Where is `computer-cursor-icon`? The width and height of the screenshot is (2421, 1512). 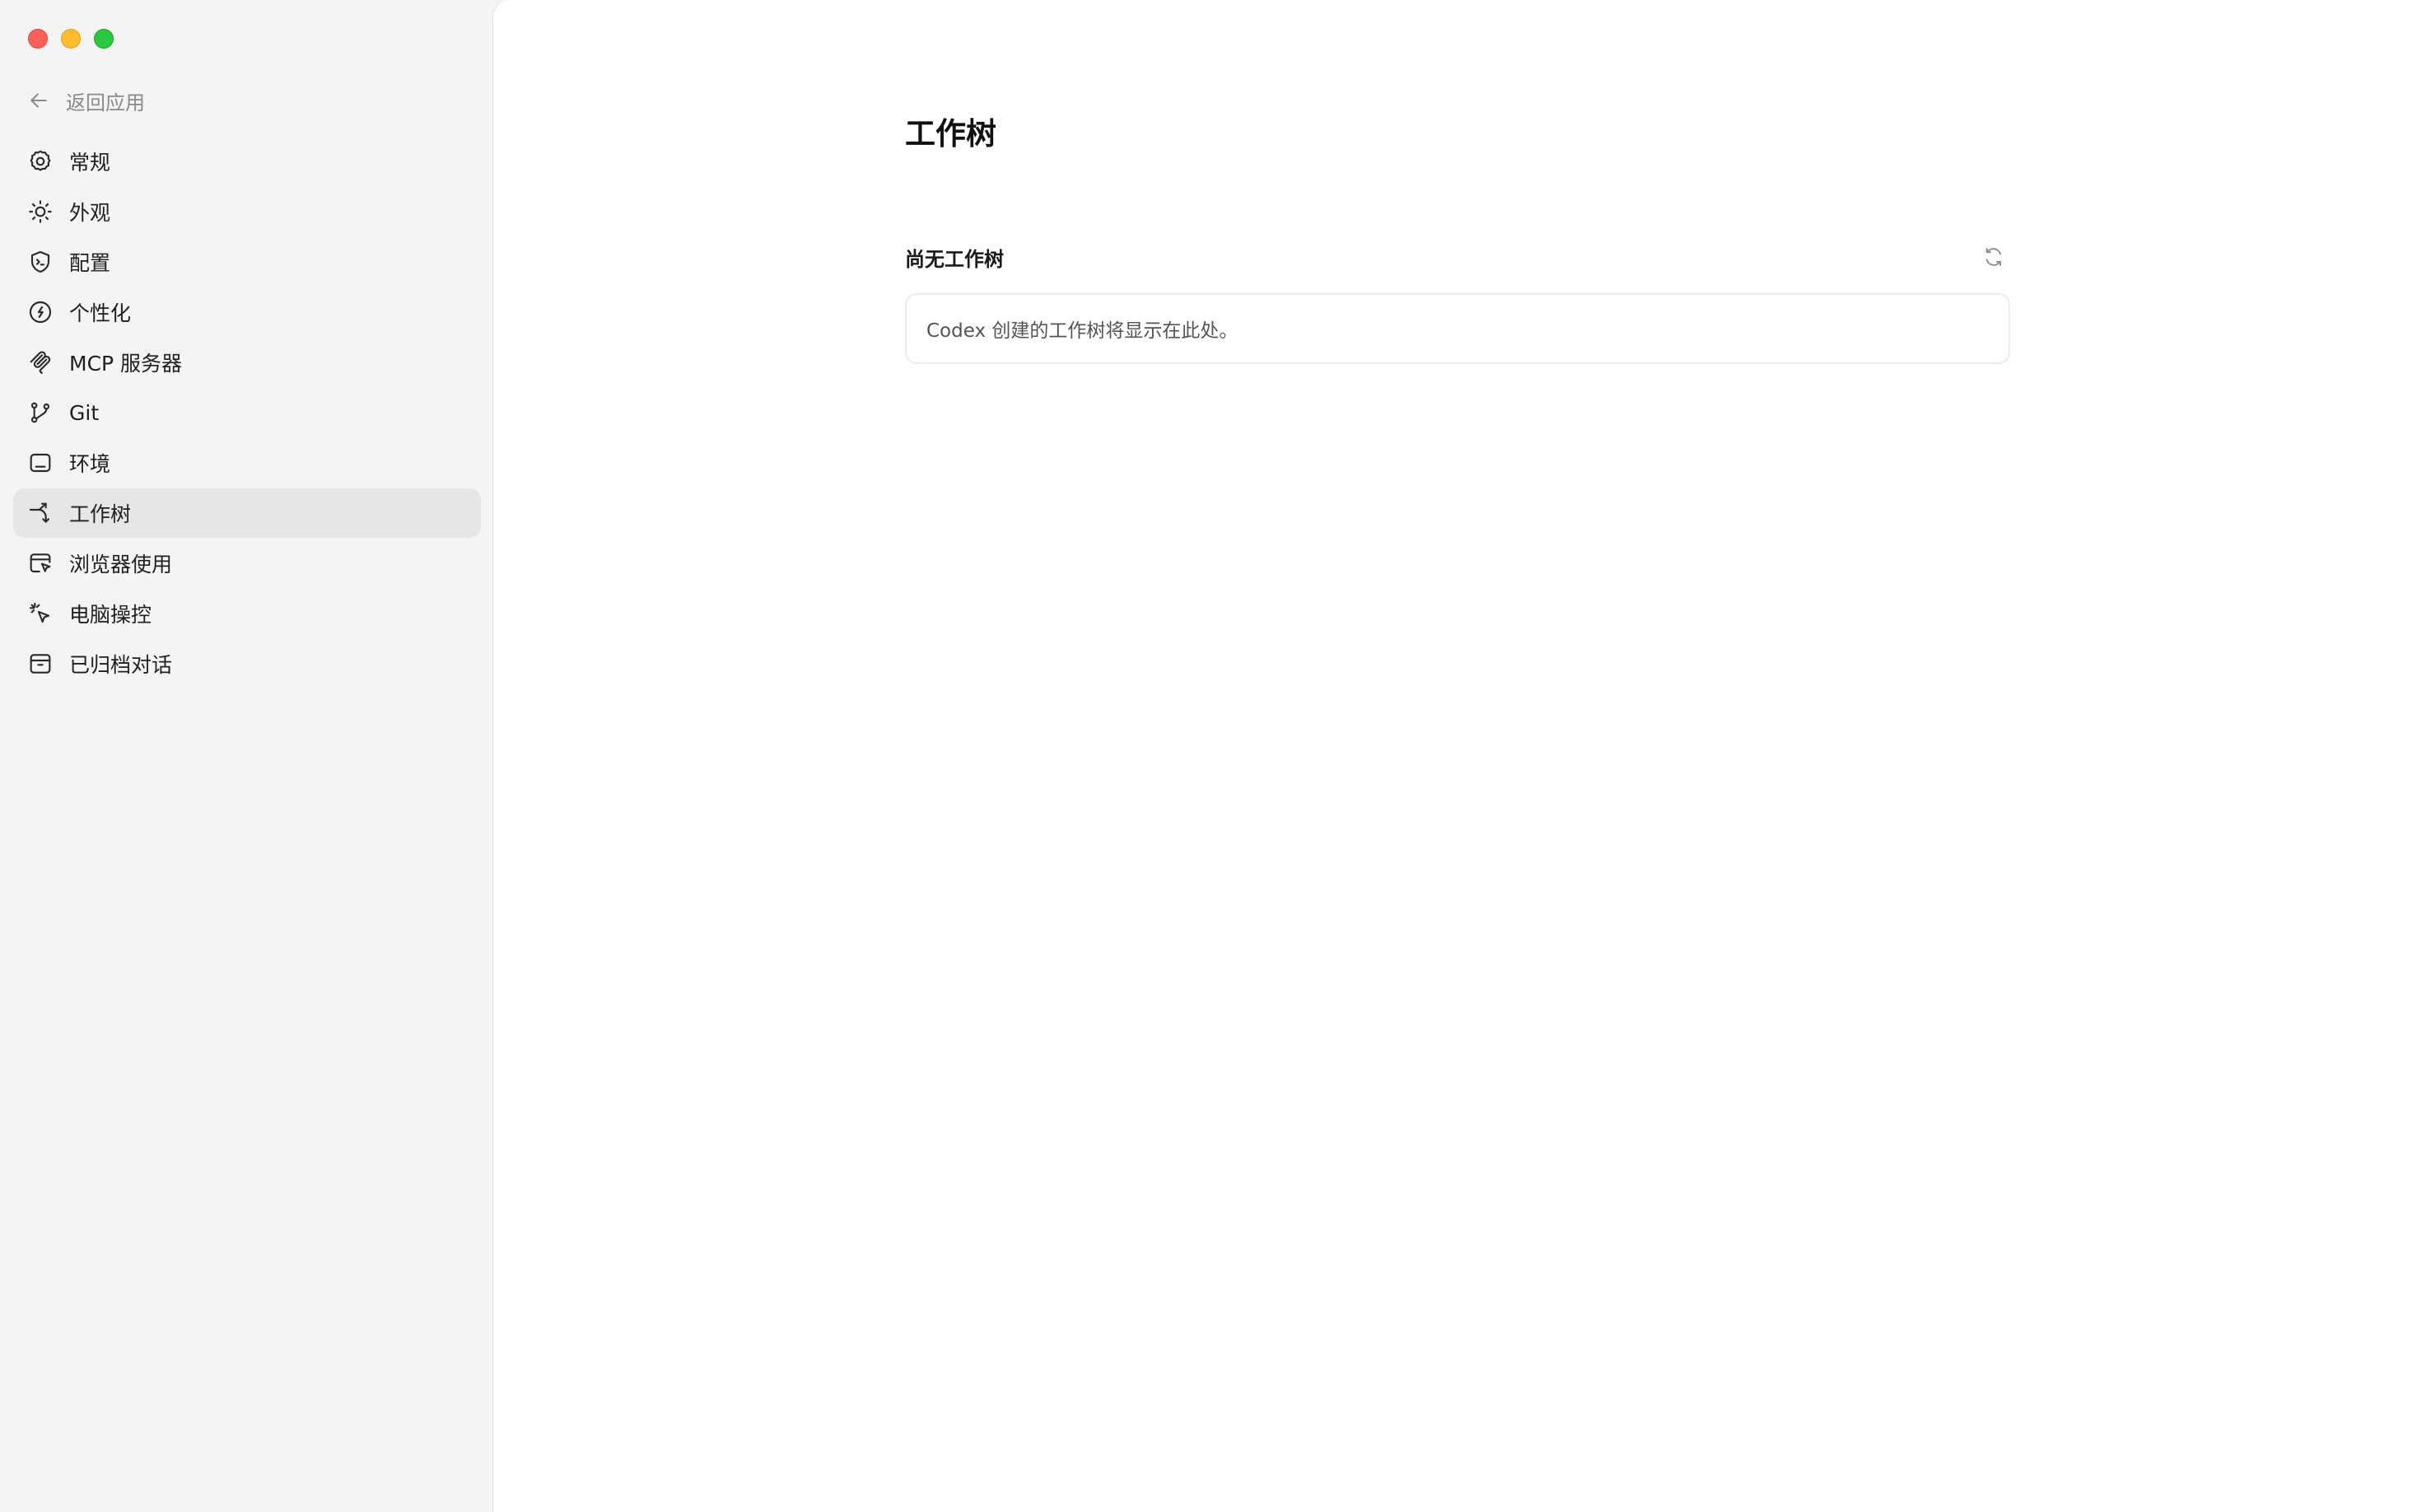
computer-cursor-icon is located at coordinates (40, 614).